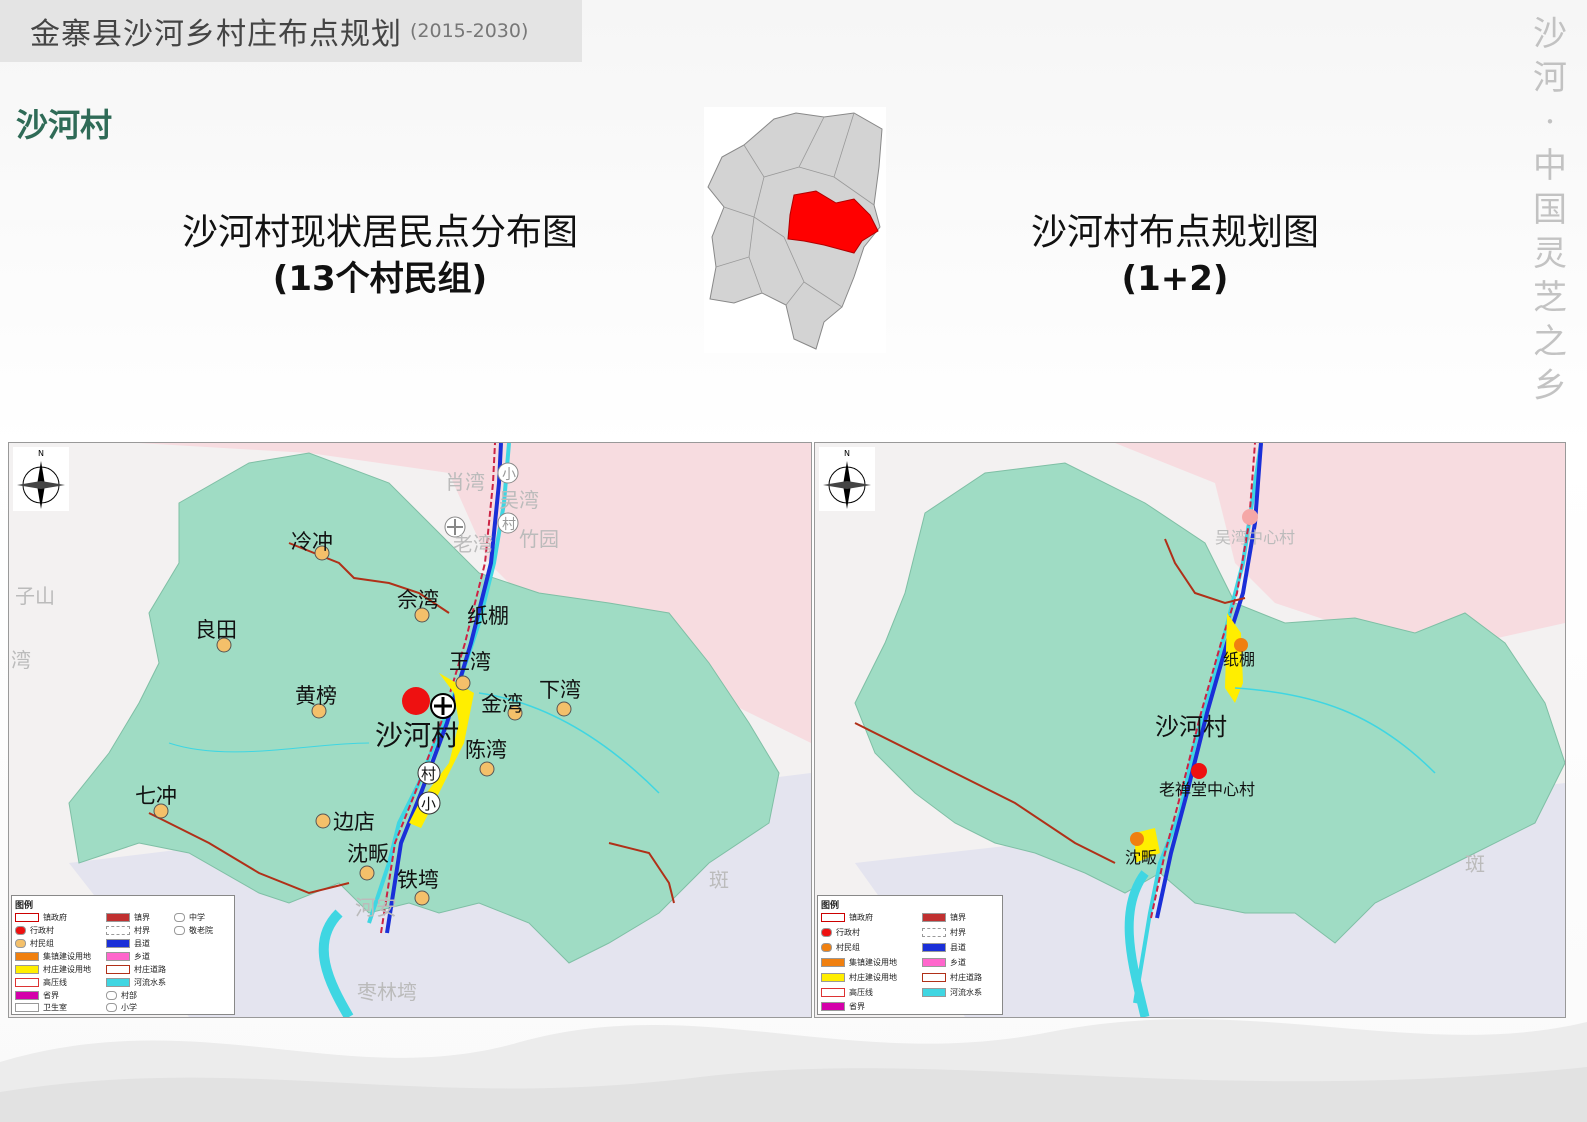 The image size is (1587, 1122). What do you see at coordinates (376, 908) in the screenshot?
I see `label-hean: 河安` at bounding box center [376, 908].